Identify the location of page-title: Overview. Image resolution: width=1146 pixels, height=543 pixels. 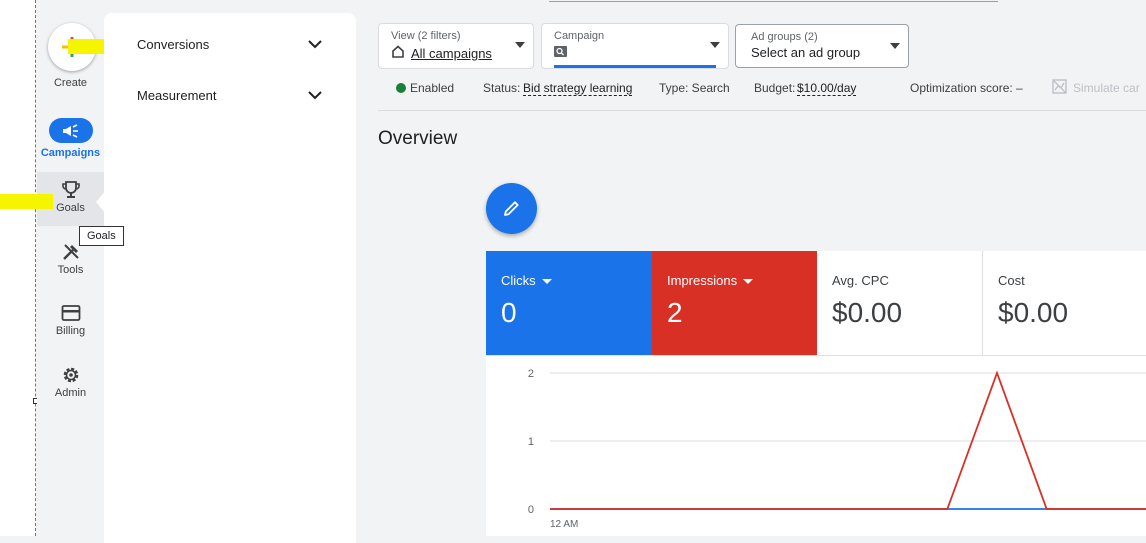
(418, 138).